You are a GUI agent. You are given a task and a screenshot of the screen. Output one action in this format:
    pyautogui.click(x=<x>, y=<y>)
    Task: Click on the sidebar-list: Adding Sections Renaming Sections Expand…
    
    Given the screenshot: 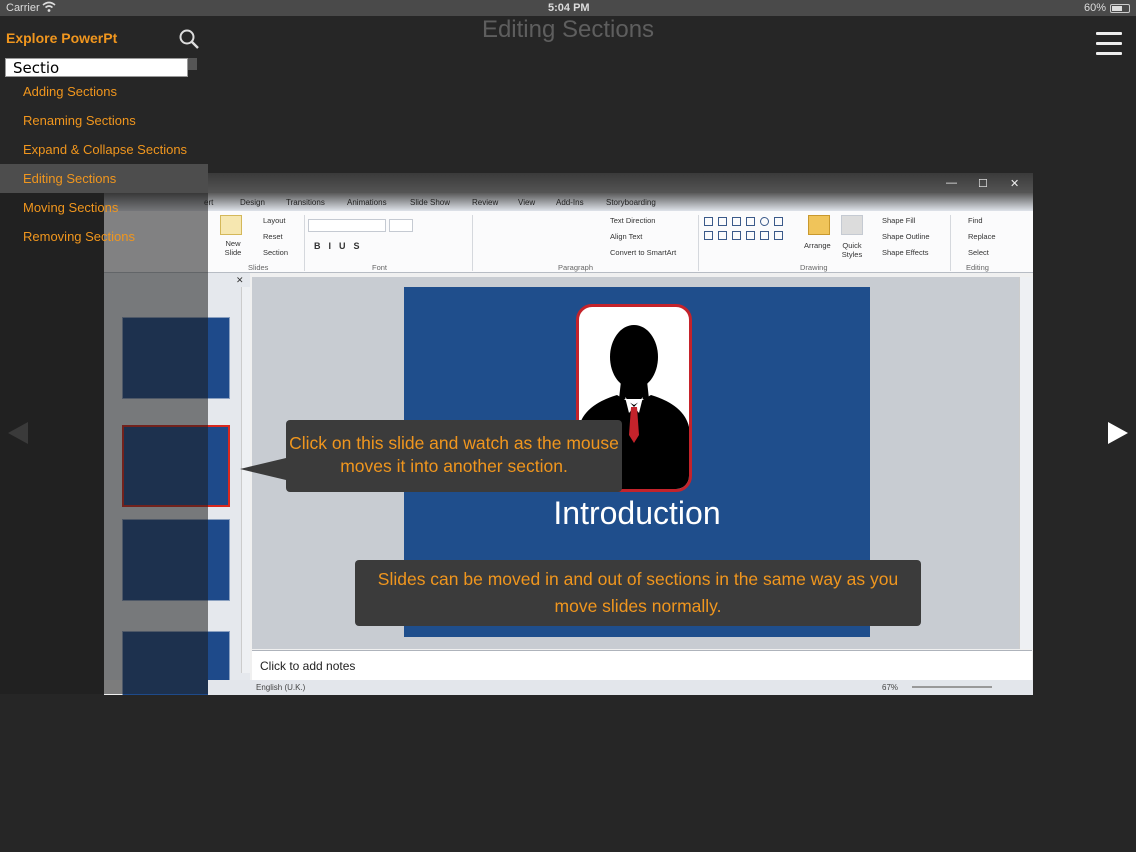 What is the action you would take?
    pyautogui.click(x=104, y=164)
    